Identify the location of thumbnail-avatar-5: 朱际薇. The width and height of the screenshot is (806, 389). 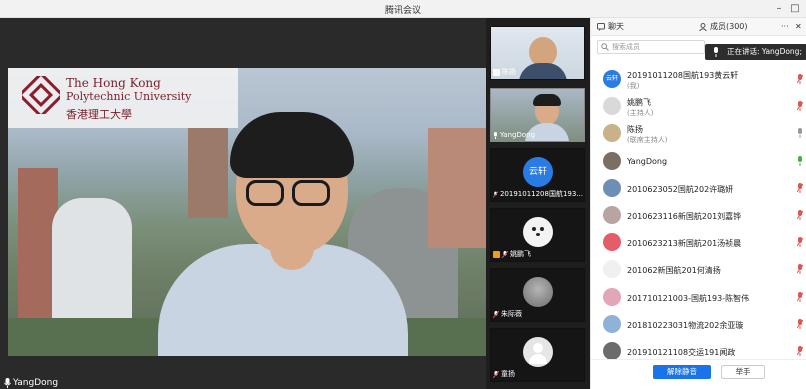
(537, 295).